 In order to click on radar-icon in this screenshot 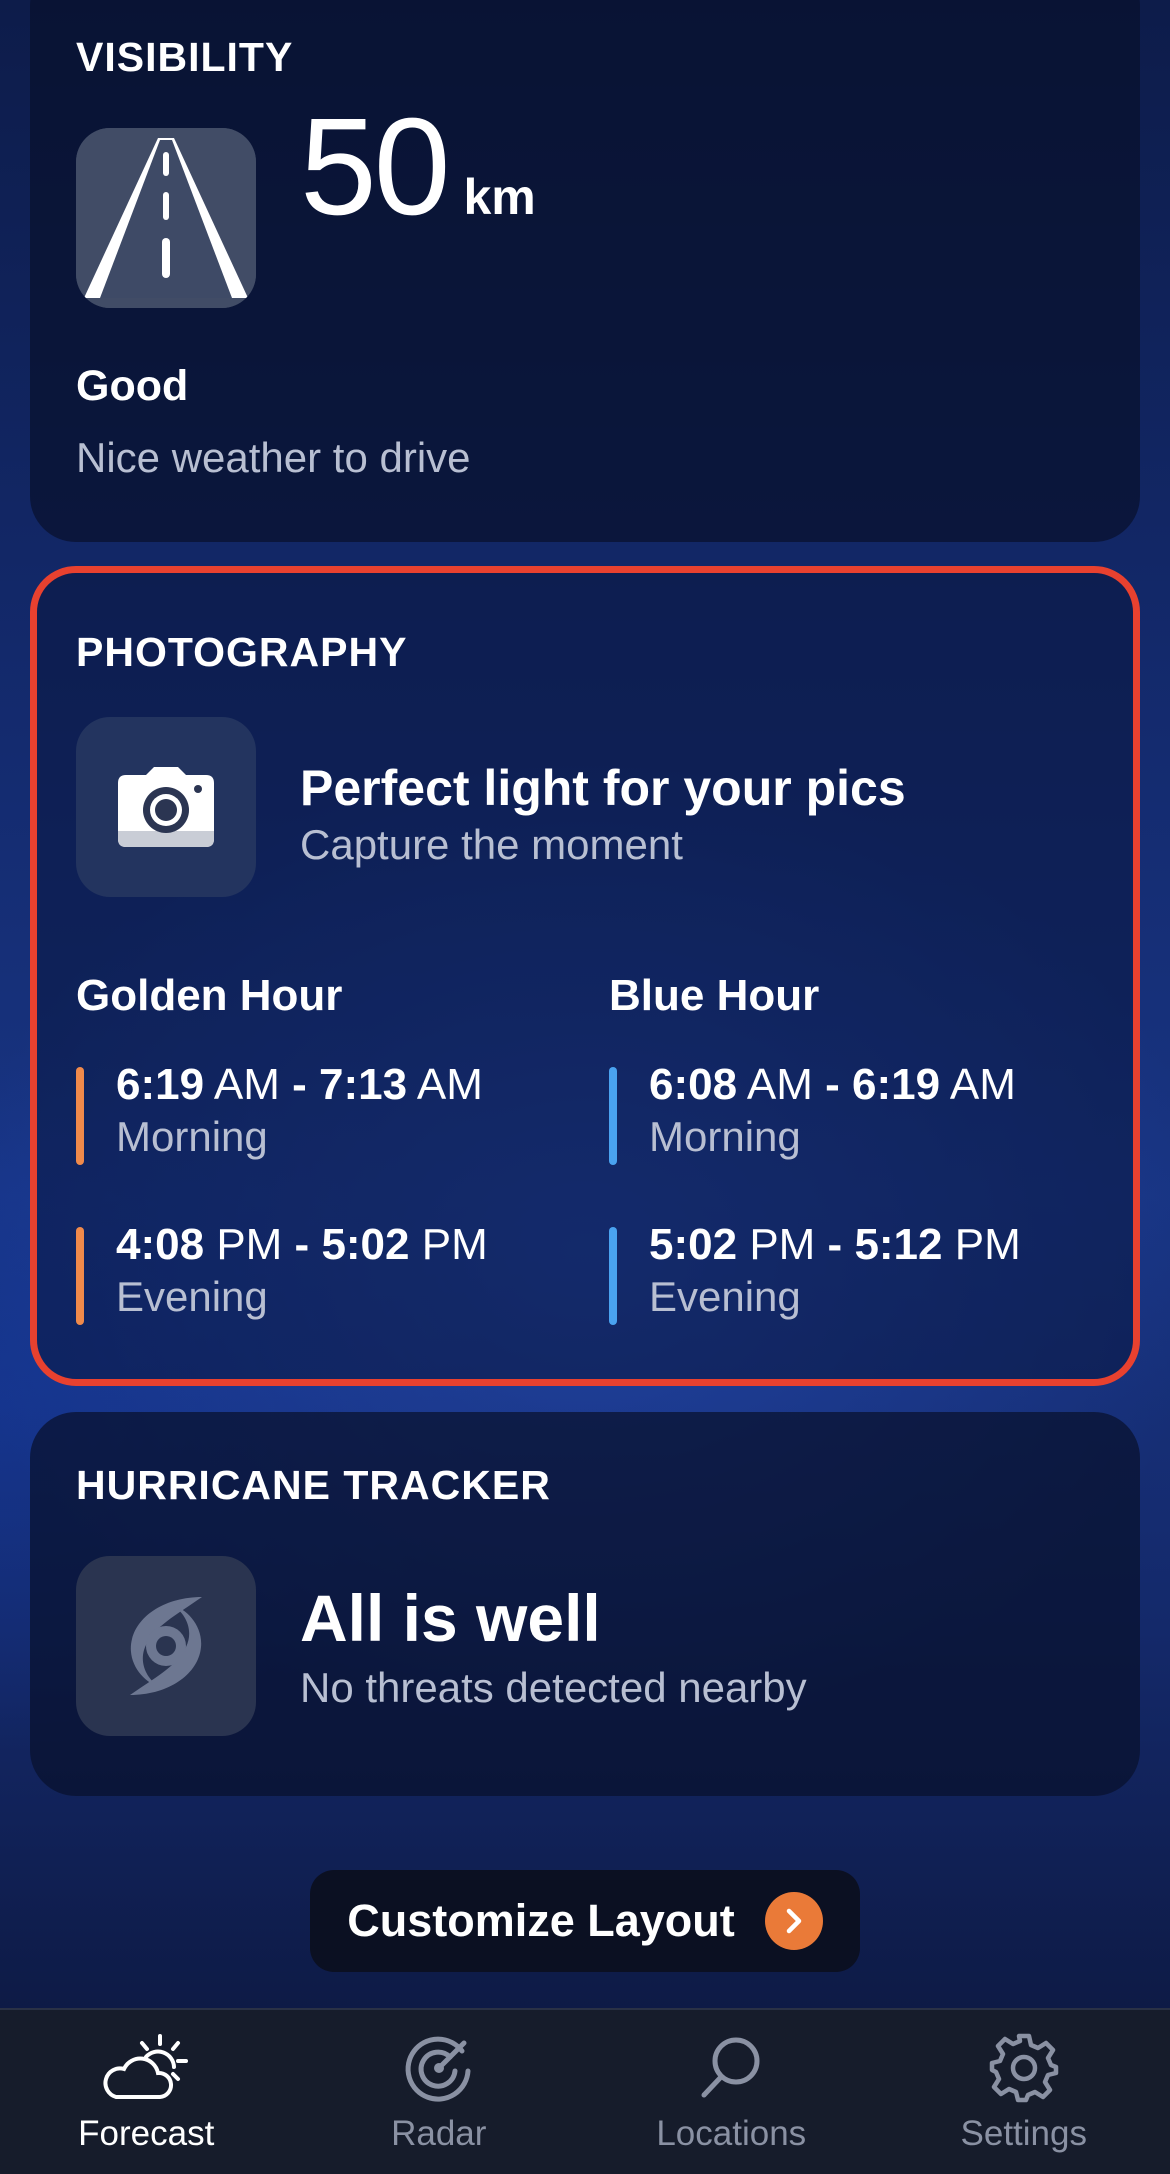, I will do `click(439, 2068)`.